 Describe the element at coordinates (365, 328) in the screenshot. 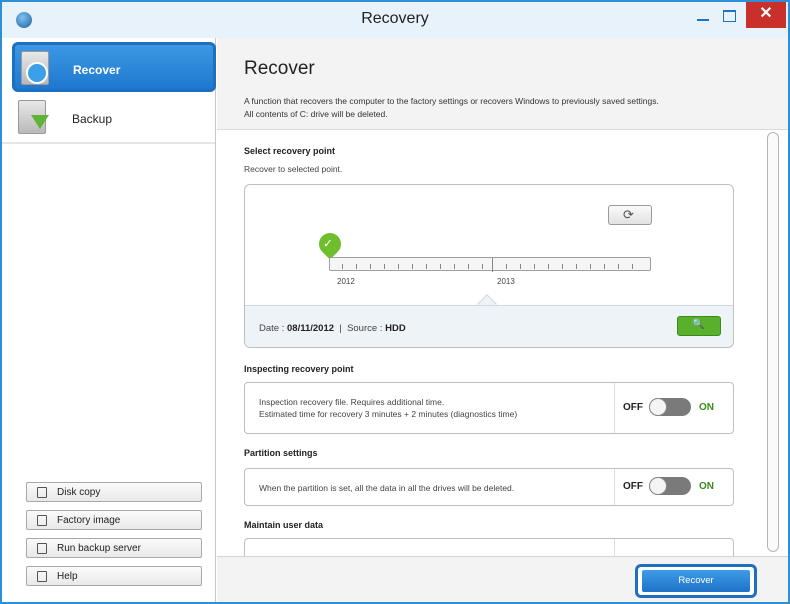

I see `source-label: Source :` at that location.